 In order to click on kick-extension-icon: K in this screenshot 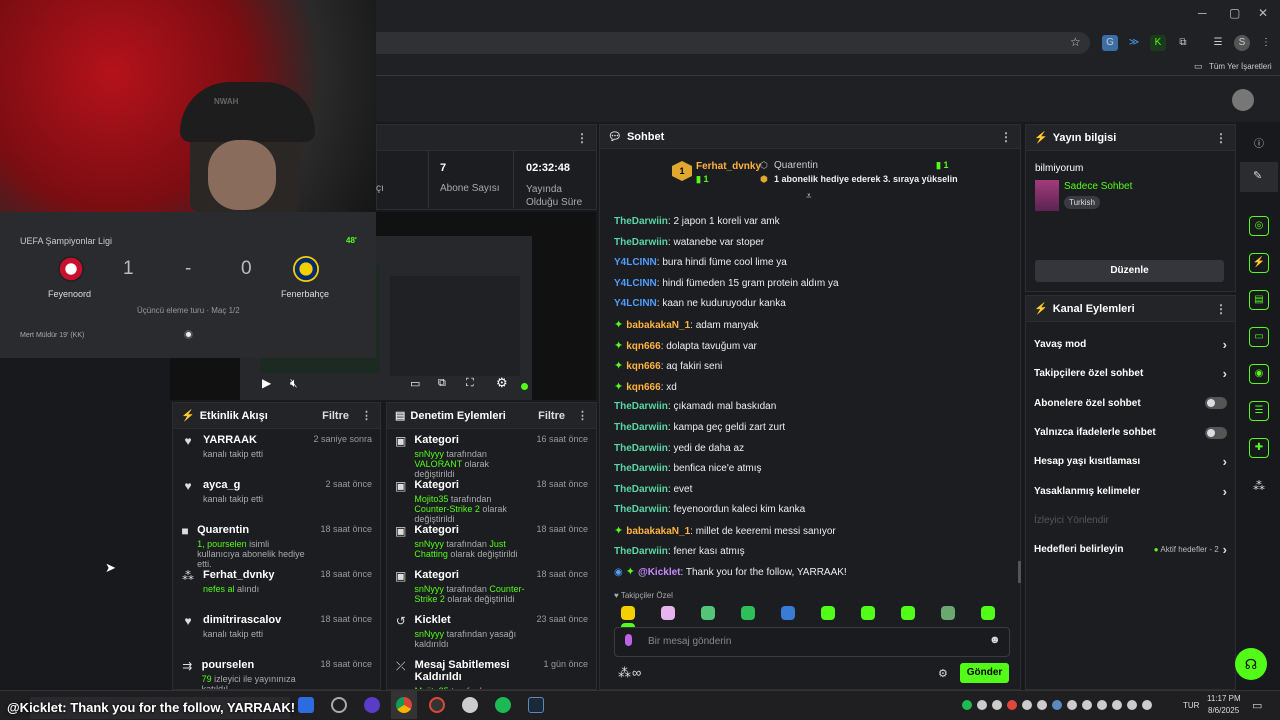, I will do `click(1158, 43)`.